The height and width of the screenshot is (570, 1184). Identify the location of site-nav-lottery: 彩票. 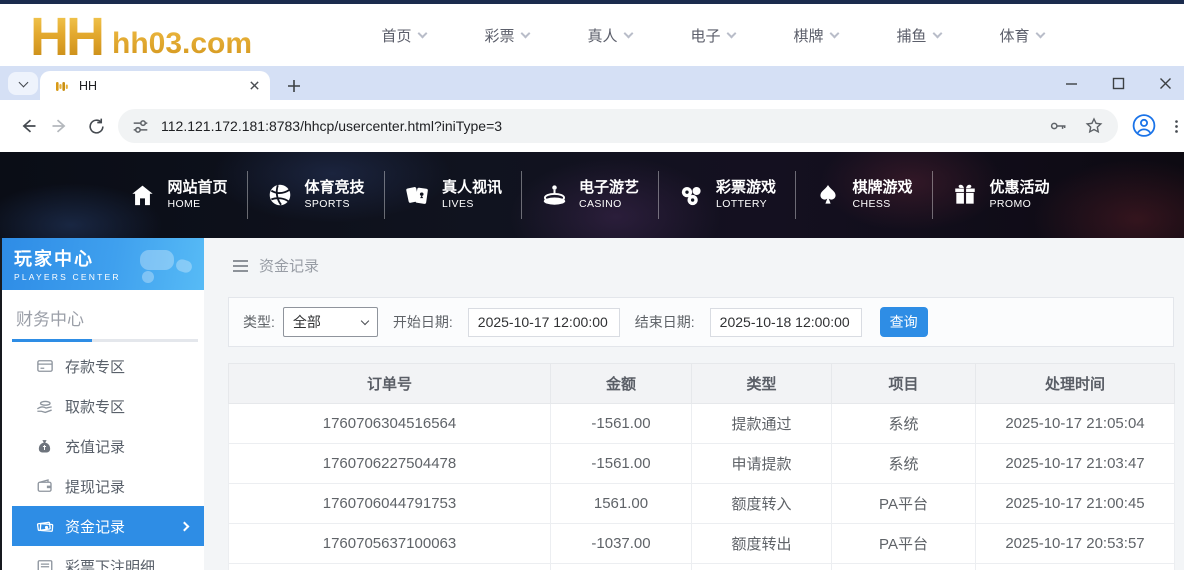
(506, 35).